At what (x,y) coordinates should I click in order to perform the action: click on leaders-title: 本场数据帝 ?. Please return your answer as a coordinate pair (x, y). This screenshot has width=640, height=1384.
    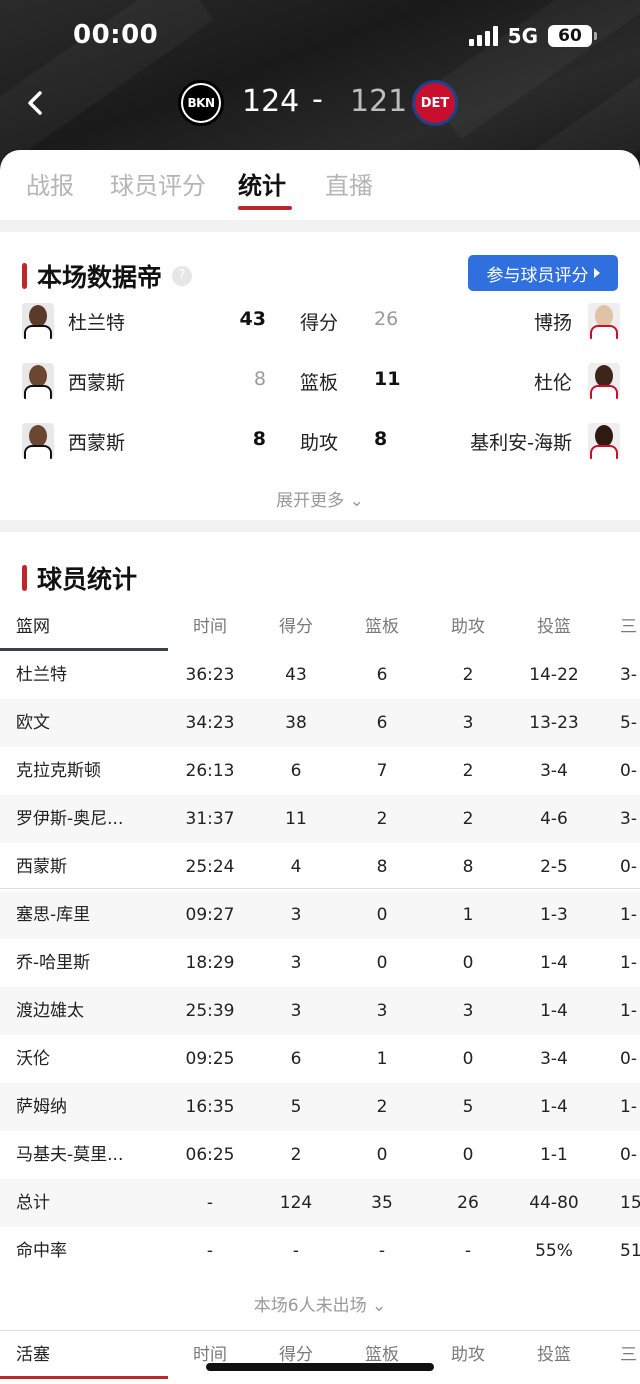
    Looking at the image, I should click on (107, 276).